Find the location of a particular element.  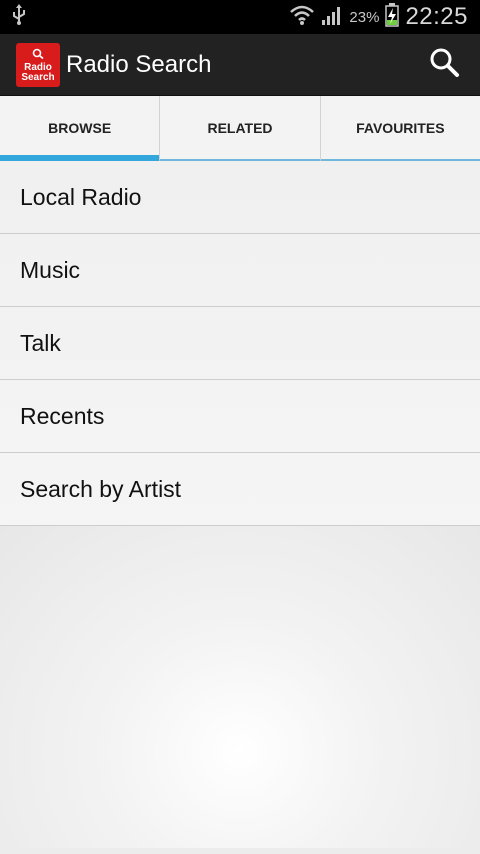

list-item-talk: Talk is located at coordinates (240, 343).